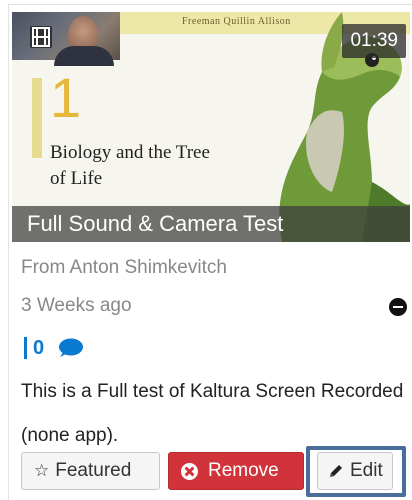 The image size is (412, 500). What do you see at coordinates (124, 267) in the screenshot?
I see `video-owner: From Anton Shimkevitch` at bounding box center [124, 267].